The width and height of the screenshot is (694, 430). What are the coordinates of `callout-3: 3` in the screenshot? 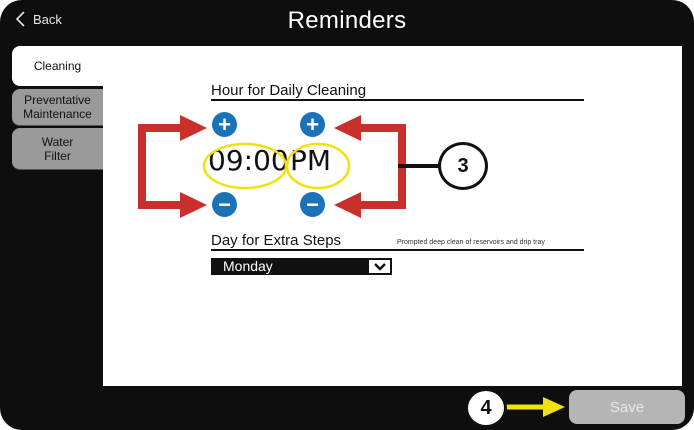 It's located at (463, 166).